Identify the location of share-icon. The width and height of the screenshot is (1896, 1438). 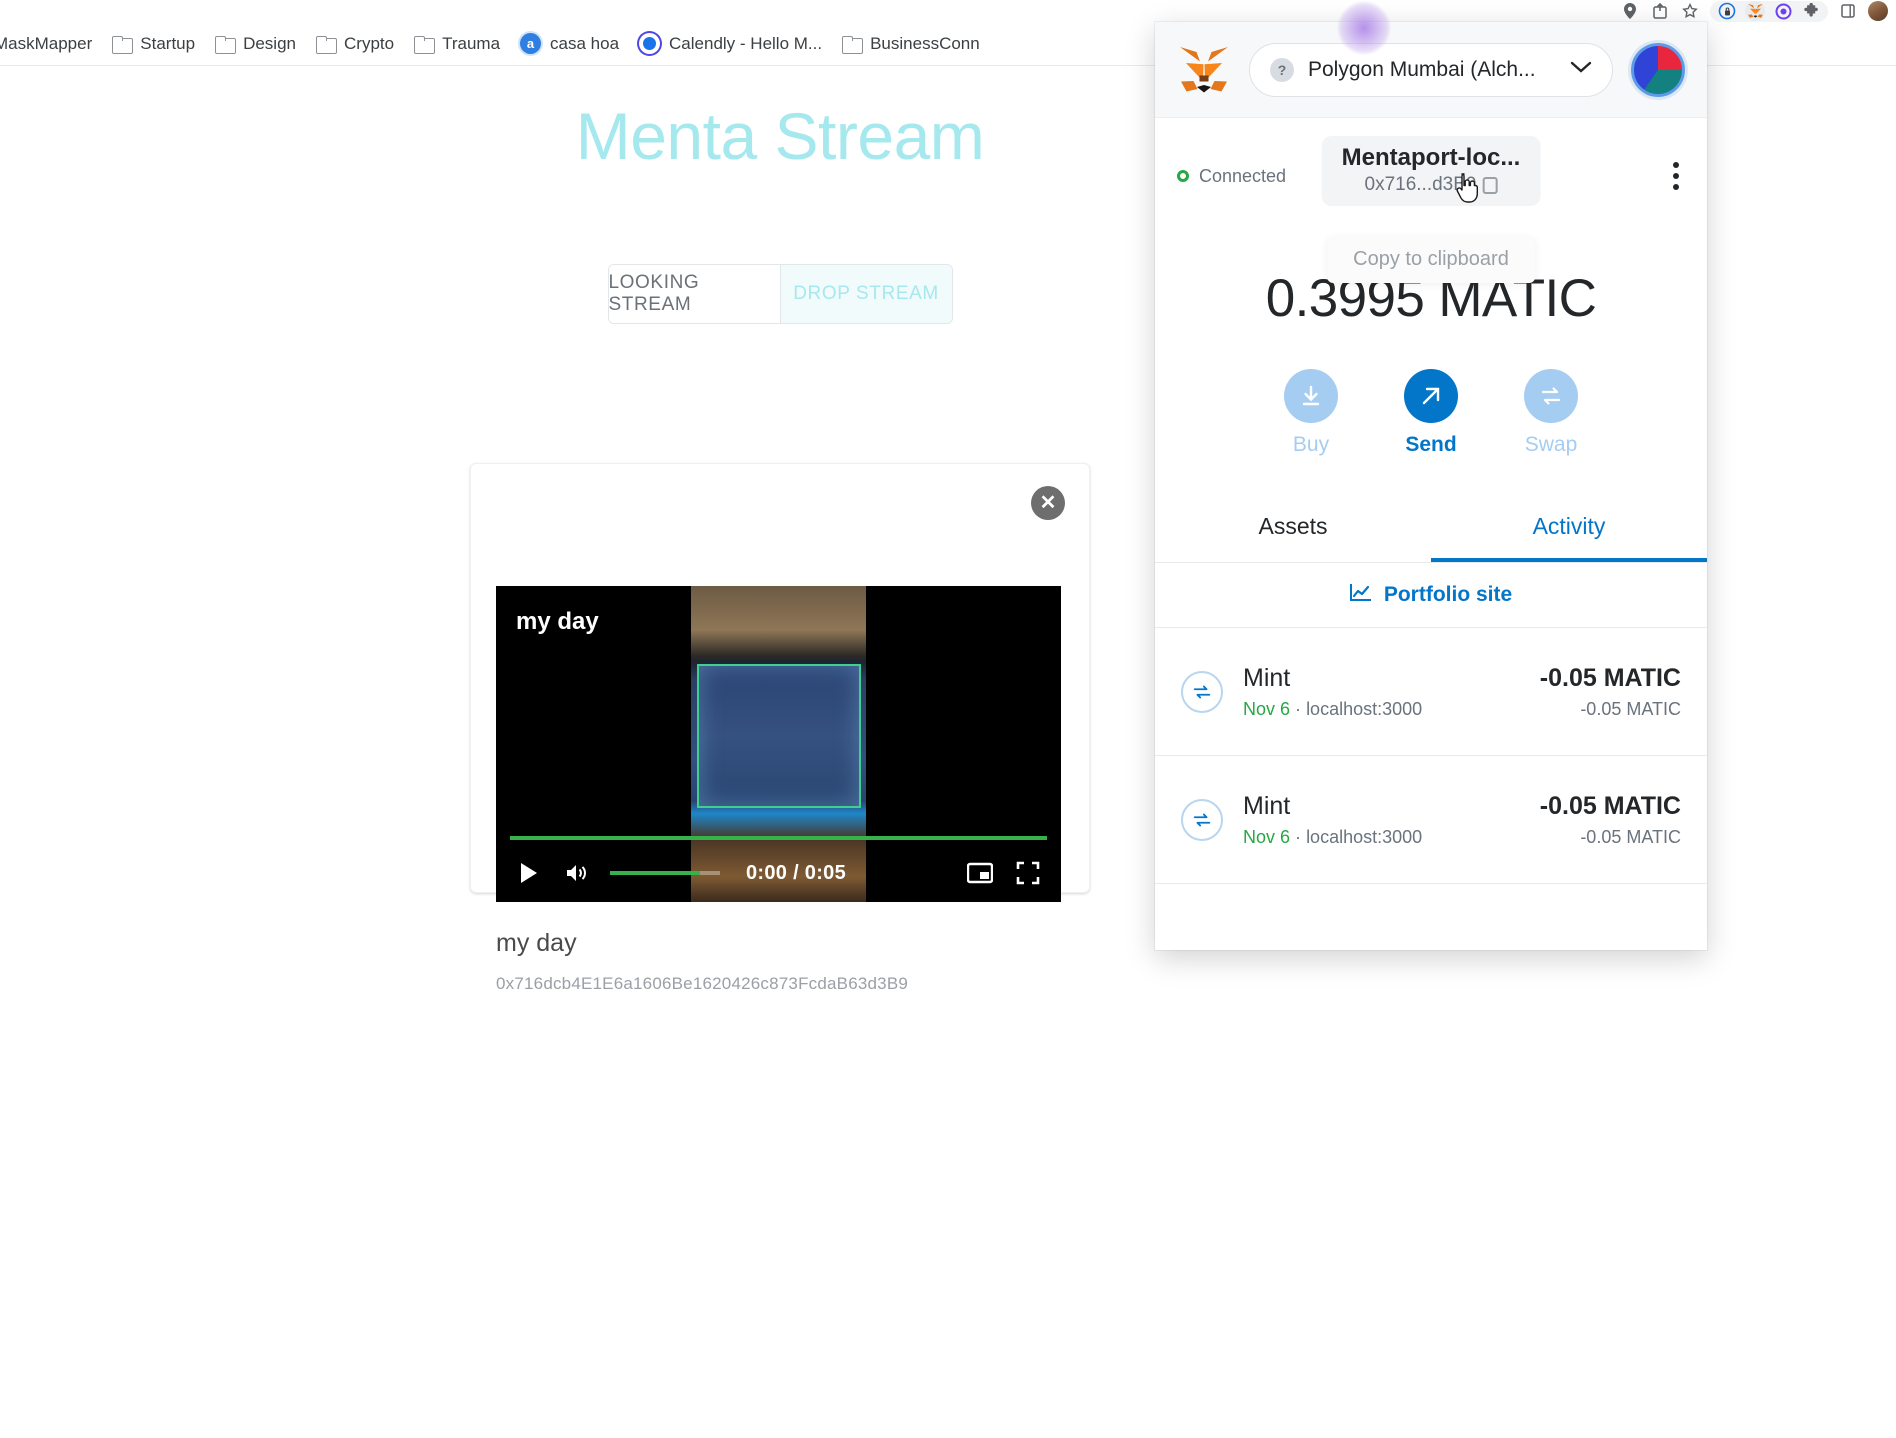
(1660, 11).